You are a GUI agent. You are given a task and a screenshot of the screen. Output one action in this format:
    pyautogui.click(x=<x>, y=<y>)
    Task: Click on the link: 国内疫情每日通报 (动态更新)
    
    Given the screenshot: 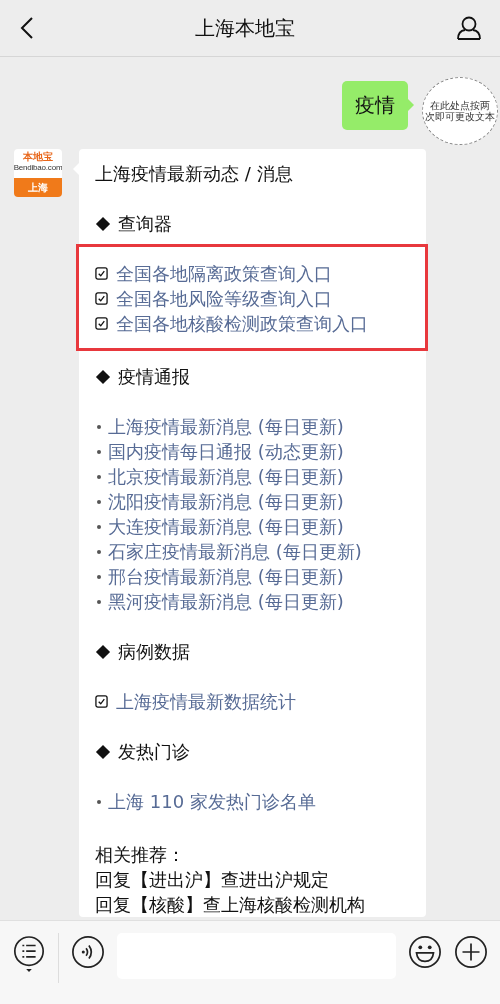 What is the action you would take?
    pyautogui.click(x=226, y=451)
    